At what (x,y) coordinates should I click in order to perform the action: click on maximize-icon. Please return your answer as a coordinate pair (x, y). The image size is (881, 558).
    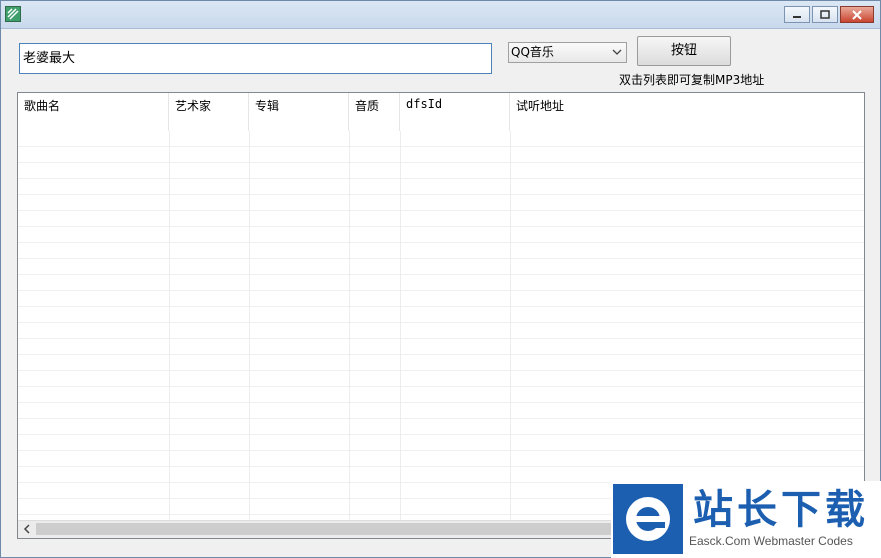
    Looking at the image, I should click on (825, 14).